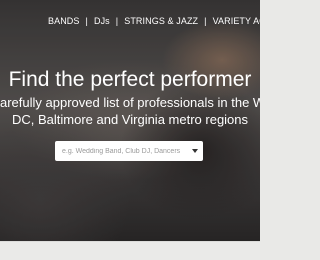  I want to click on performer-search-input, so click(123, 151).